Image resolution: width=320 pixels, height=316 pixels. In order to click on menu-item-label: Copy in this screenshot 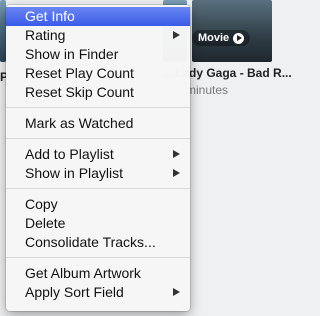, I will do `click(41, 204)`.